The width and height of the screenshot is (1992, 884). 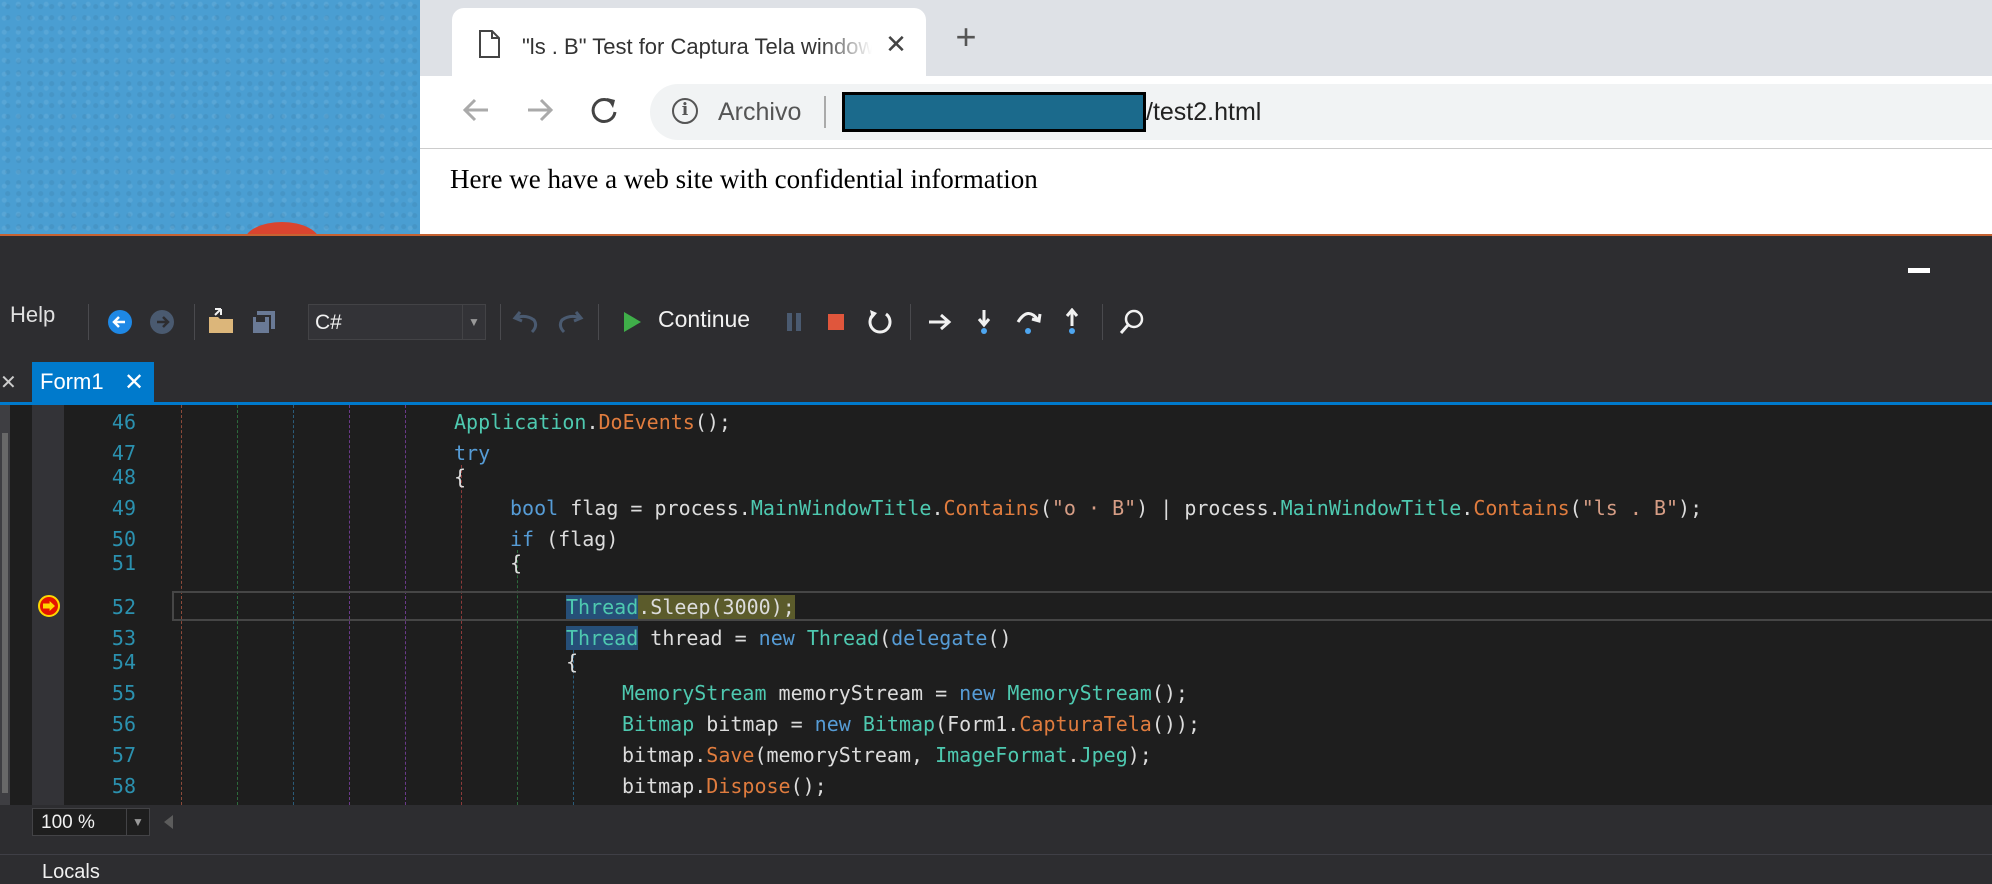 What do you see at coordinates (32, 315) in the screenshot?
I see `menu-help: Help` at bounding box center [32, 315].